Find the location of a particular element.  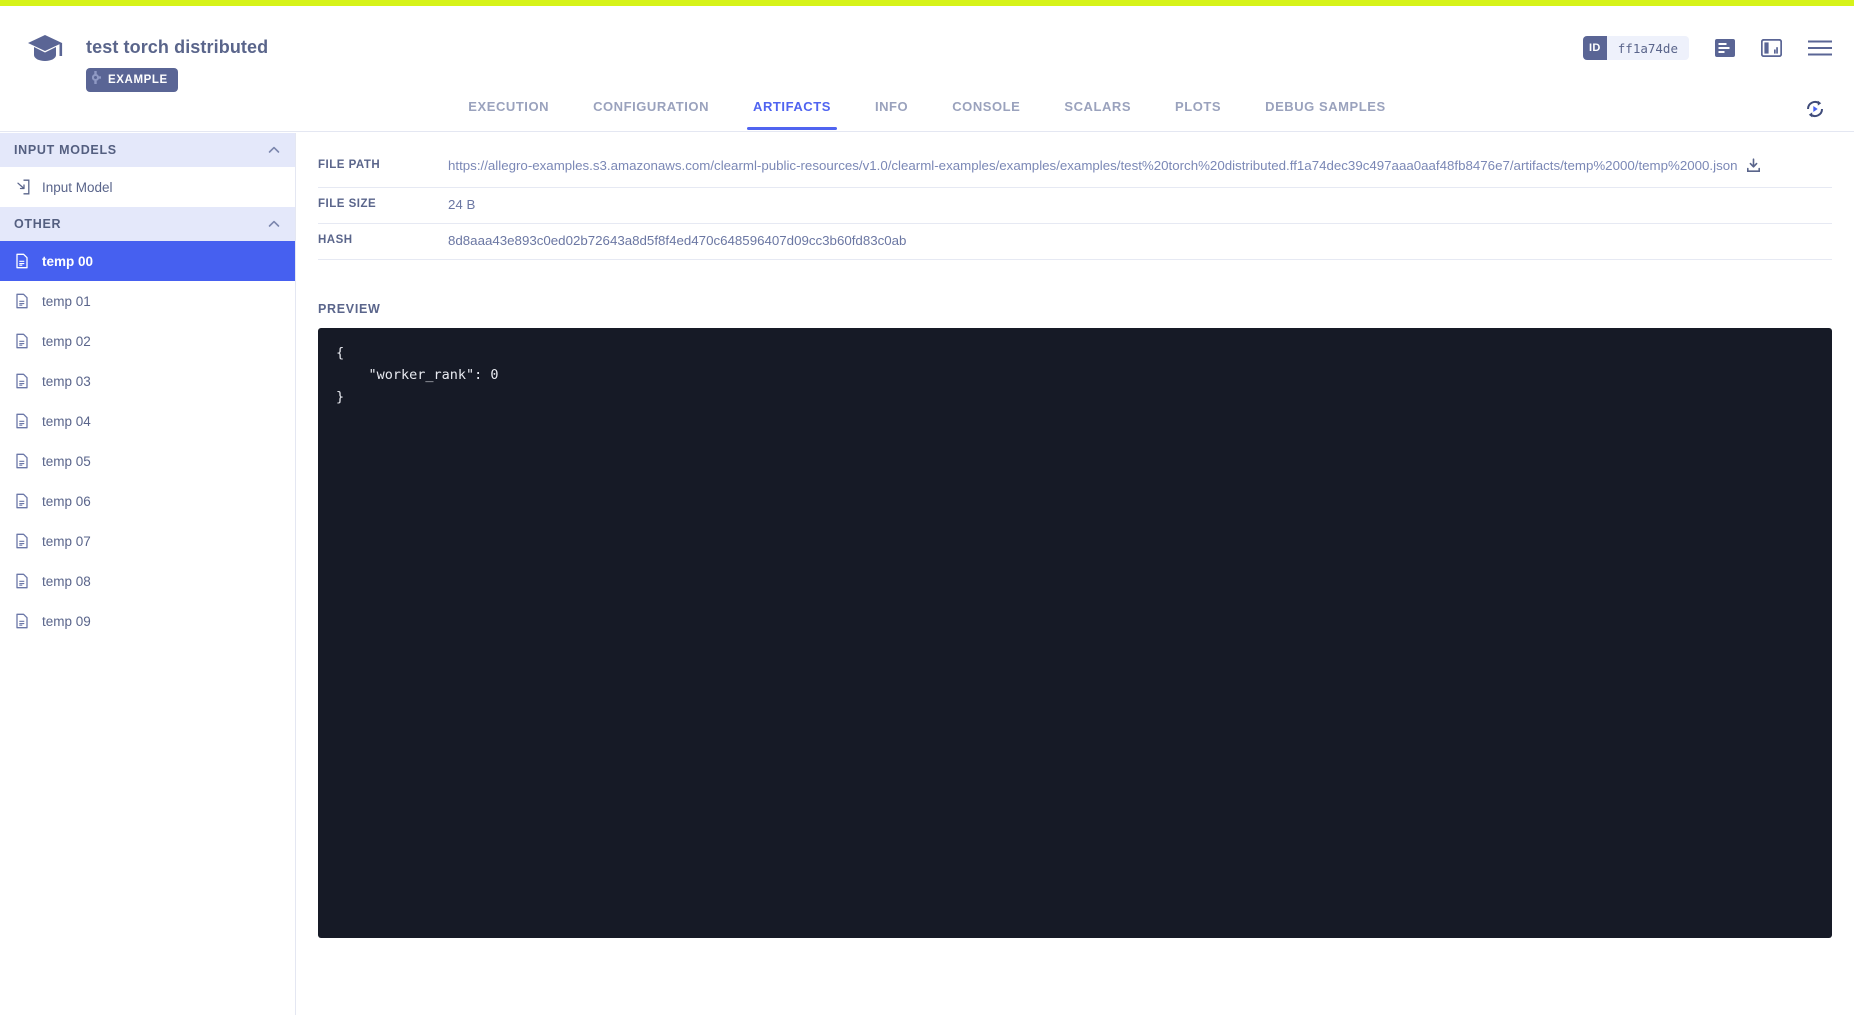

header-actions: ID ff1a74de is located at coordinates (1707, 48).